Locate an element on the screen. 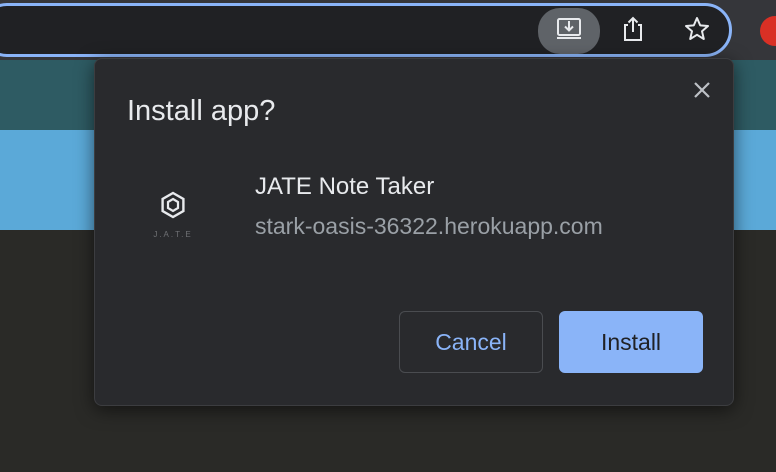 The height and width of the screenshot is (472, 776). install-app-icon is located at coordinates (569, 31).